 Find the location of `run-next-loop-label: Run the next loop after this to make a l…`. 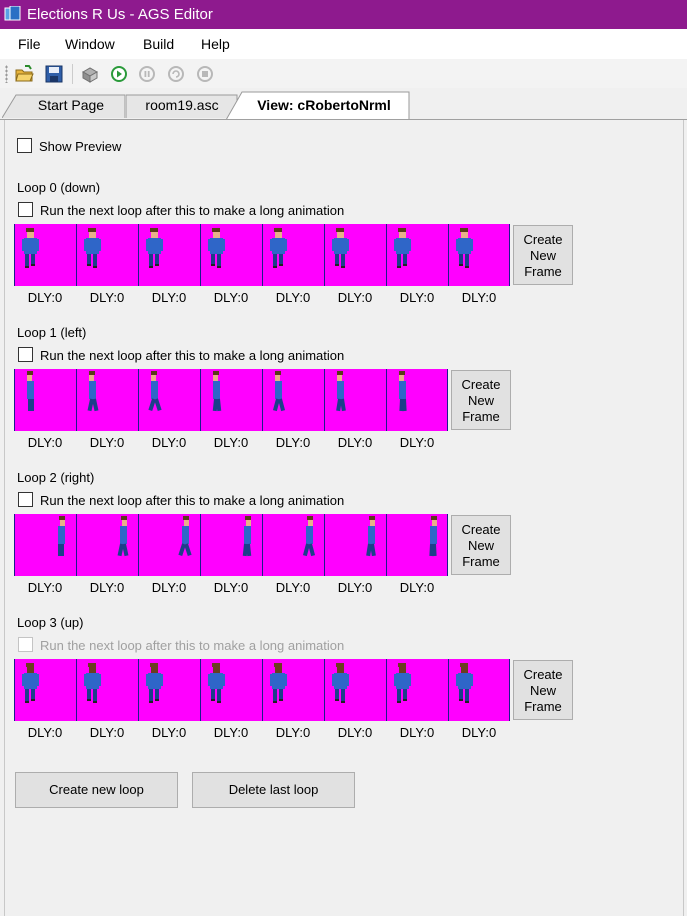

run-next-loop-label: Run the next loop after this to make a l… is located at coordinates (192, 645).